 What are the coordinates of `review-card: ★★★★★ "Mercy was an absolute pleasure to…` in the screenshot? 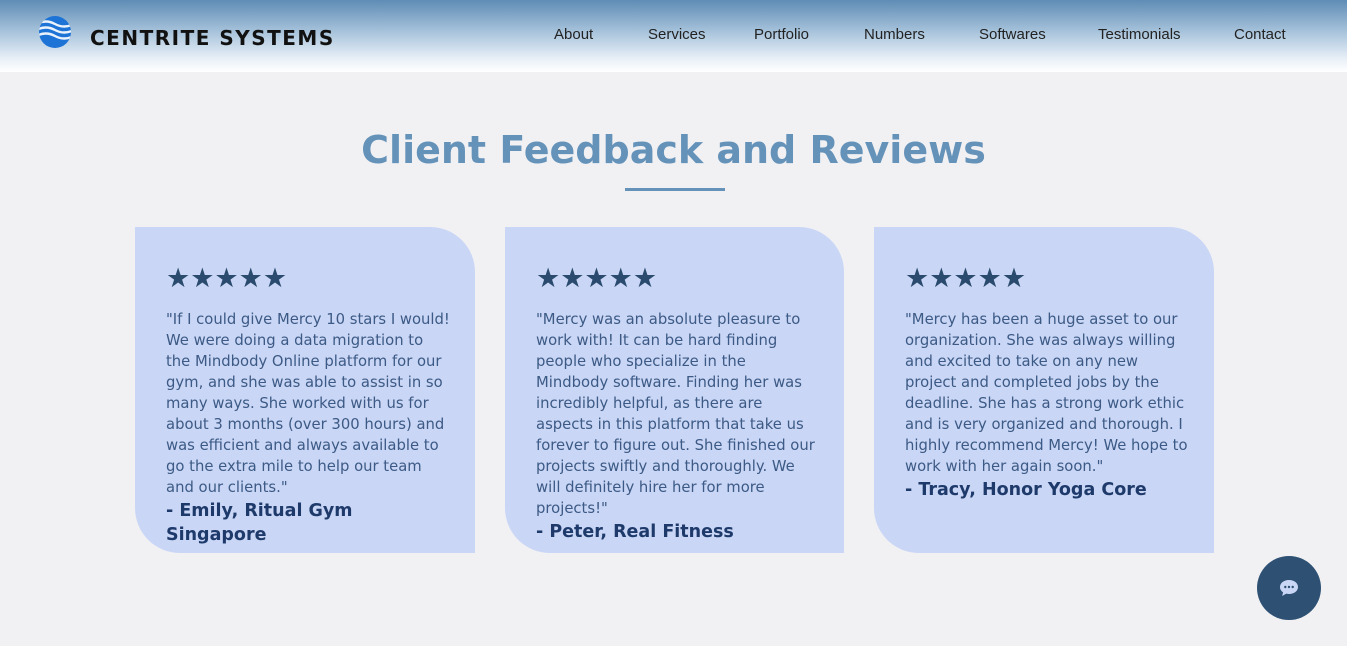 It's located at (674, 390).